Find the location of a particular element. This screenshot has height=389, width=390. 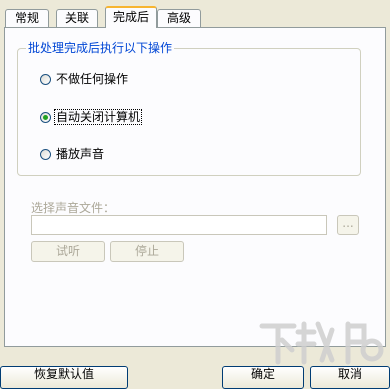

restore-defaults-button: 恢复默认值 is located at coordinates (64, 377).